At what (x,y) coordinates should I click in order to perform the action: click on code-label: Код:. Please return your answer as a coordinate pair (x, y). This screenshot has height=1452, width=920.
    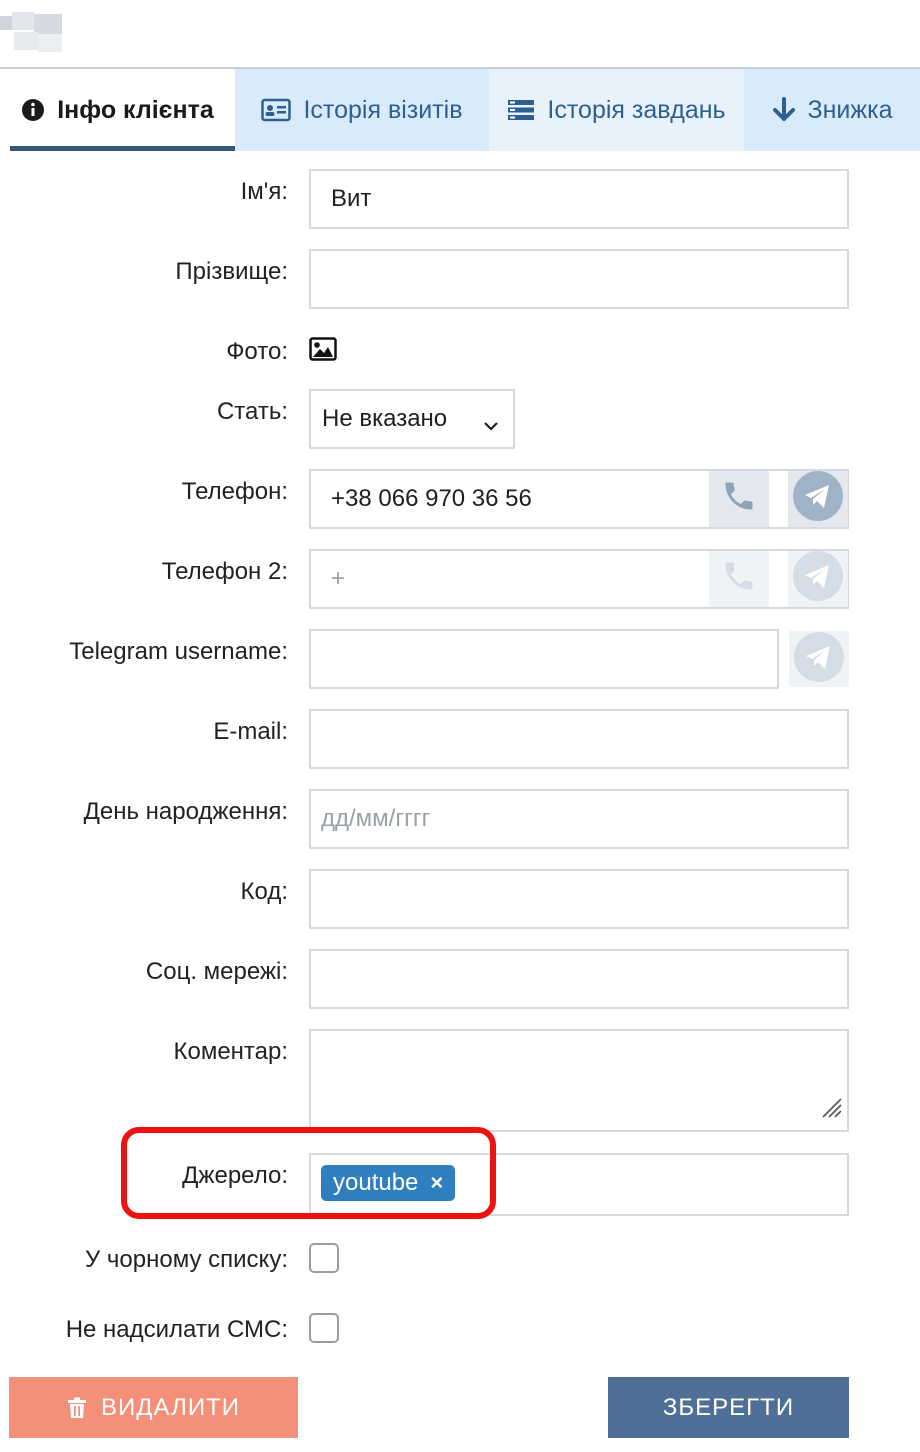
    Looking at the image, I should click on (264, 891).